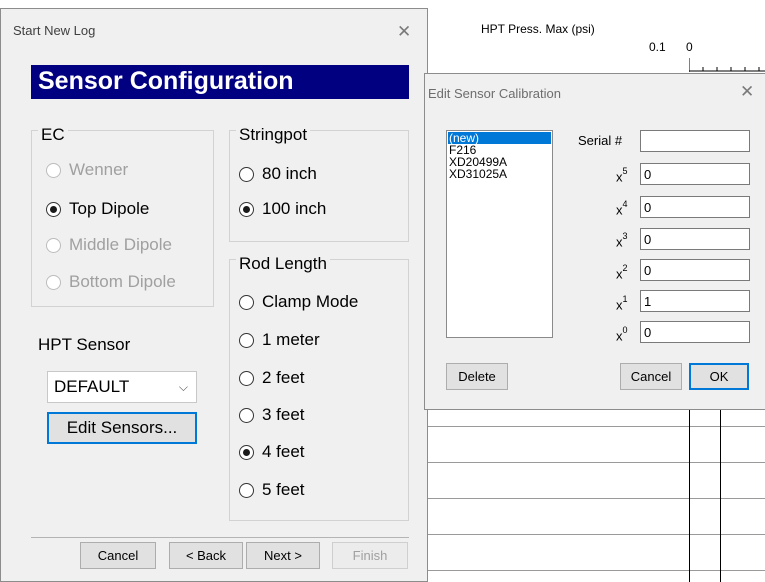 The image size is (765, 582). Describe the element at coordinates (283, 555) in the screenshot. I see `next-button: Next >` at that location.